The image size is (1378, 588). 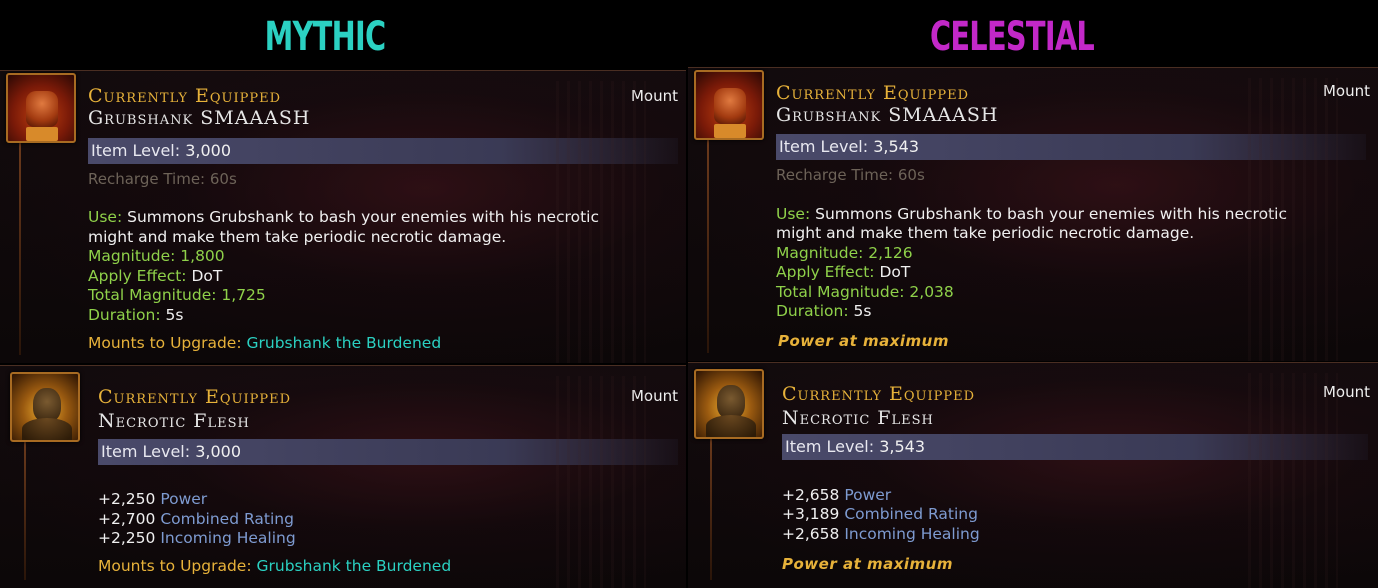 What do you see at coordinates (1012, 37) in the screenshot?
I see `celestial-heading: CELESTIAL` at bounding box center [1012, 37].